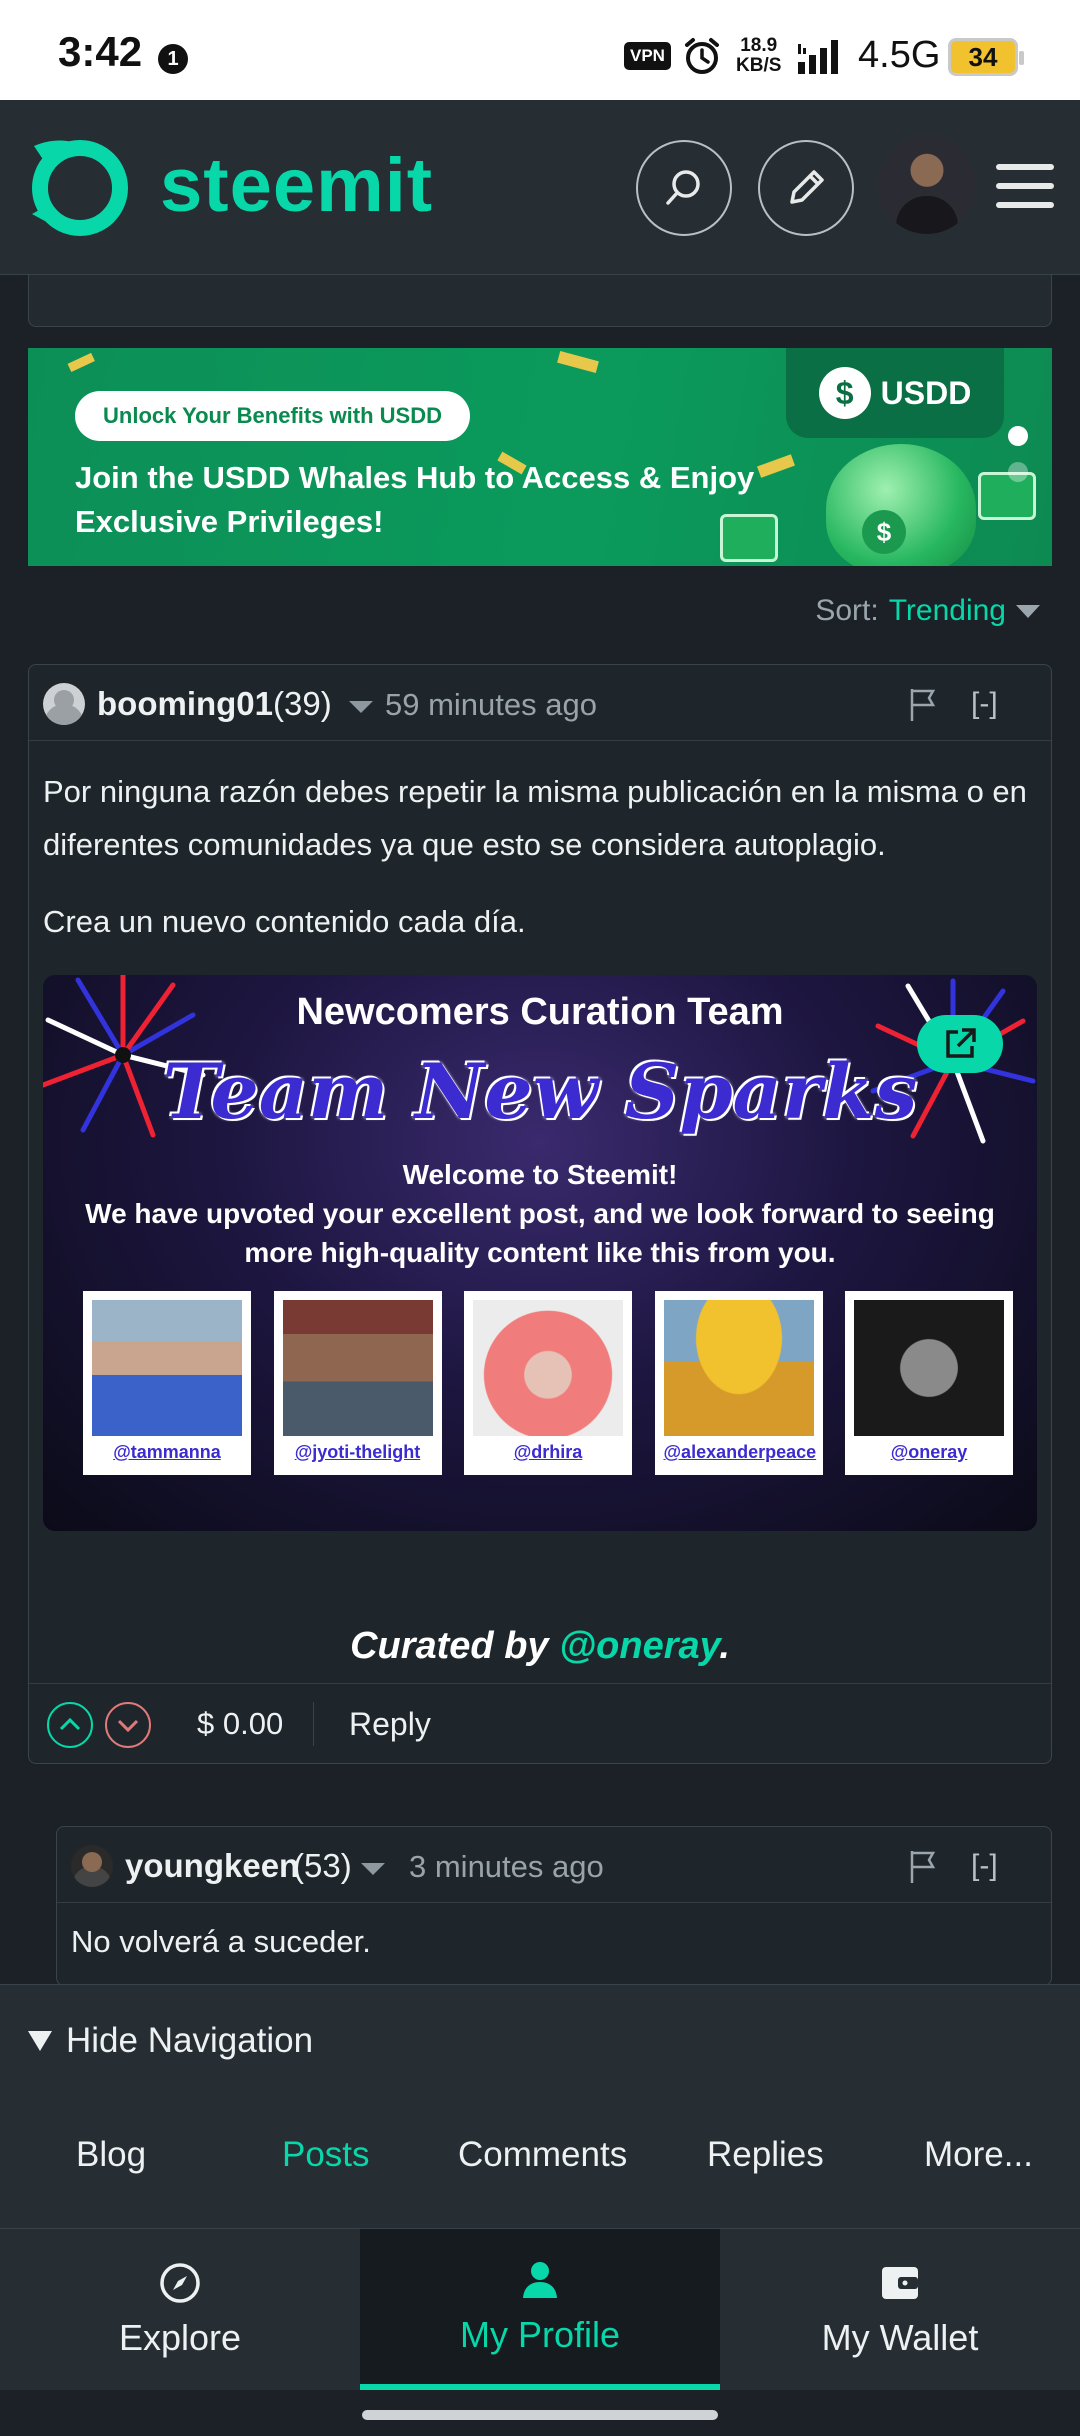  I want to click on network-speed: 18.9 KB/S, so click(758, 56).